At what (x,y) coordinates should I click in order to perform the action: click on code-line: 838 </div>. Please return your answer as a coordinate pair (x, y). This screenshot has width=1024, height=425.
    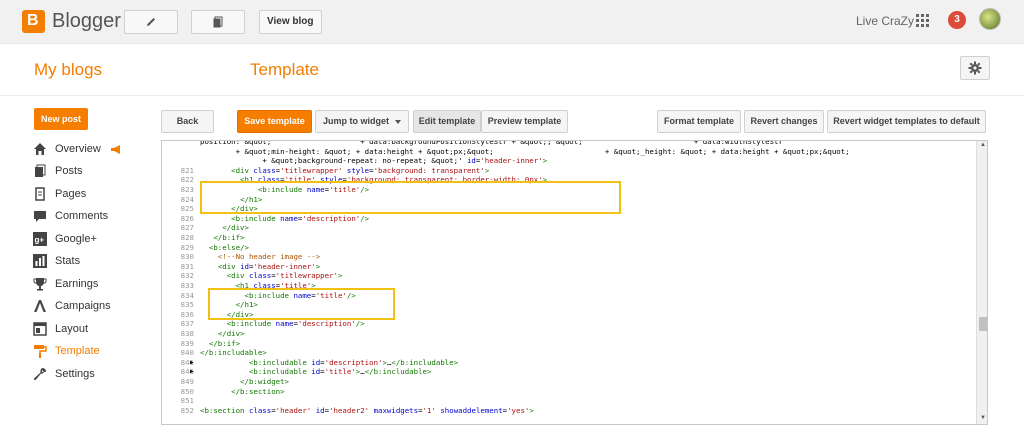
    Looking at the image, I should click on (569, 334).